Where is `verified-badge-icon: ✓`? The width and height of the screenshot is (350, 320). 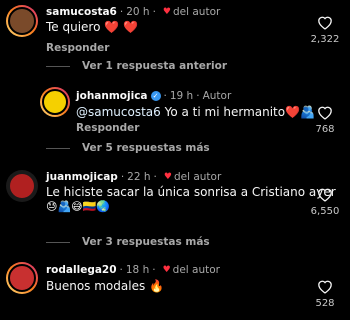 verified-badge-icon: ✓ is located at coordinates (155, 96).